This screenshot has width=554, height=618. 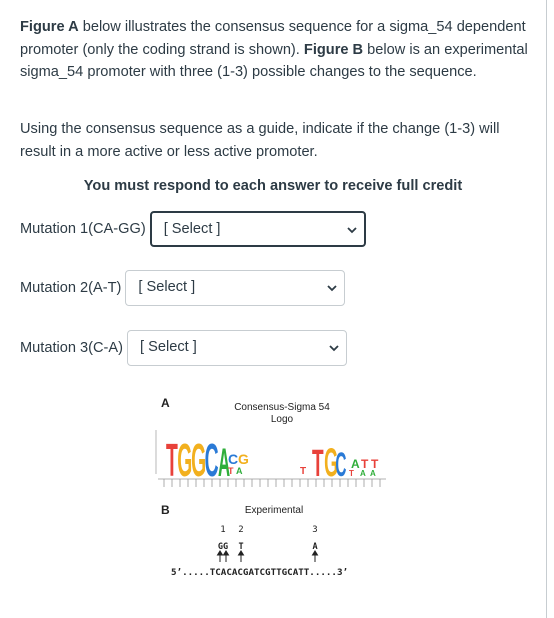 I want to click on panel-a-label: A, so click(x=165, y=403).